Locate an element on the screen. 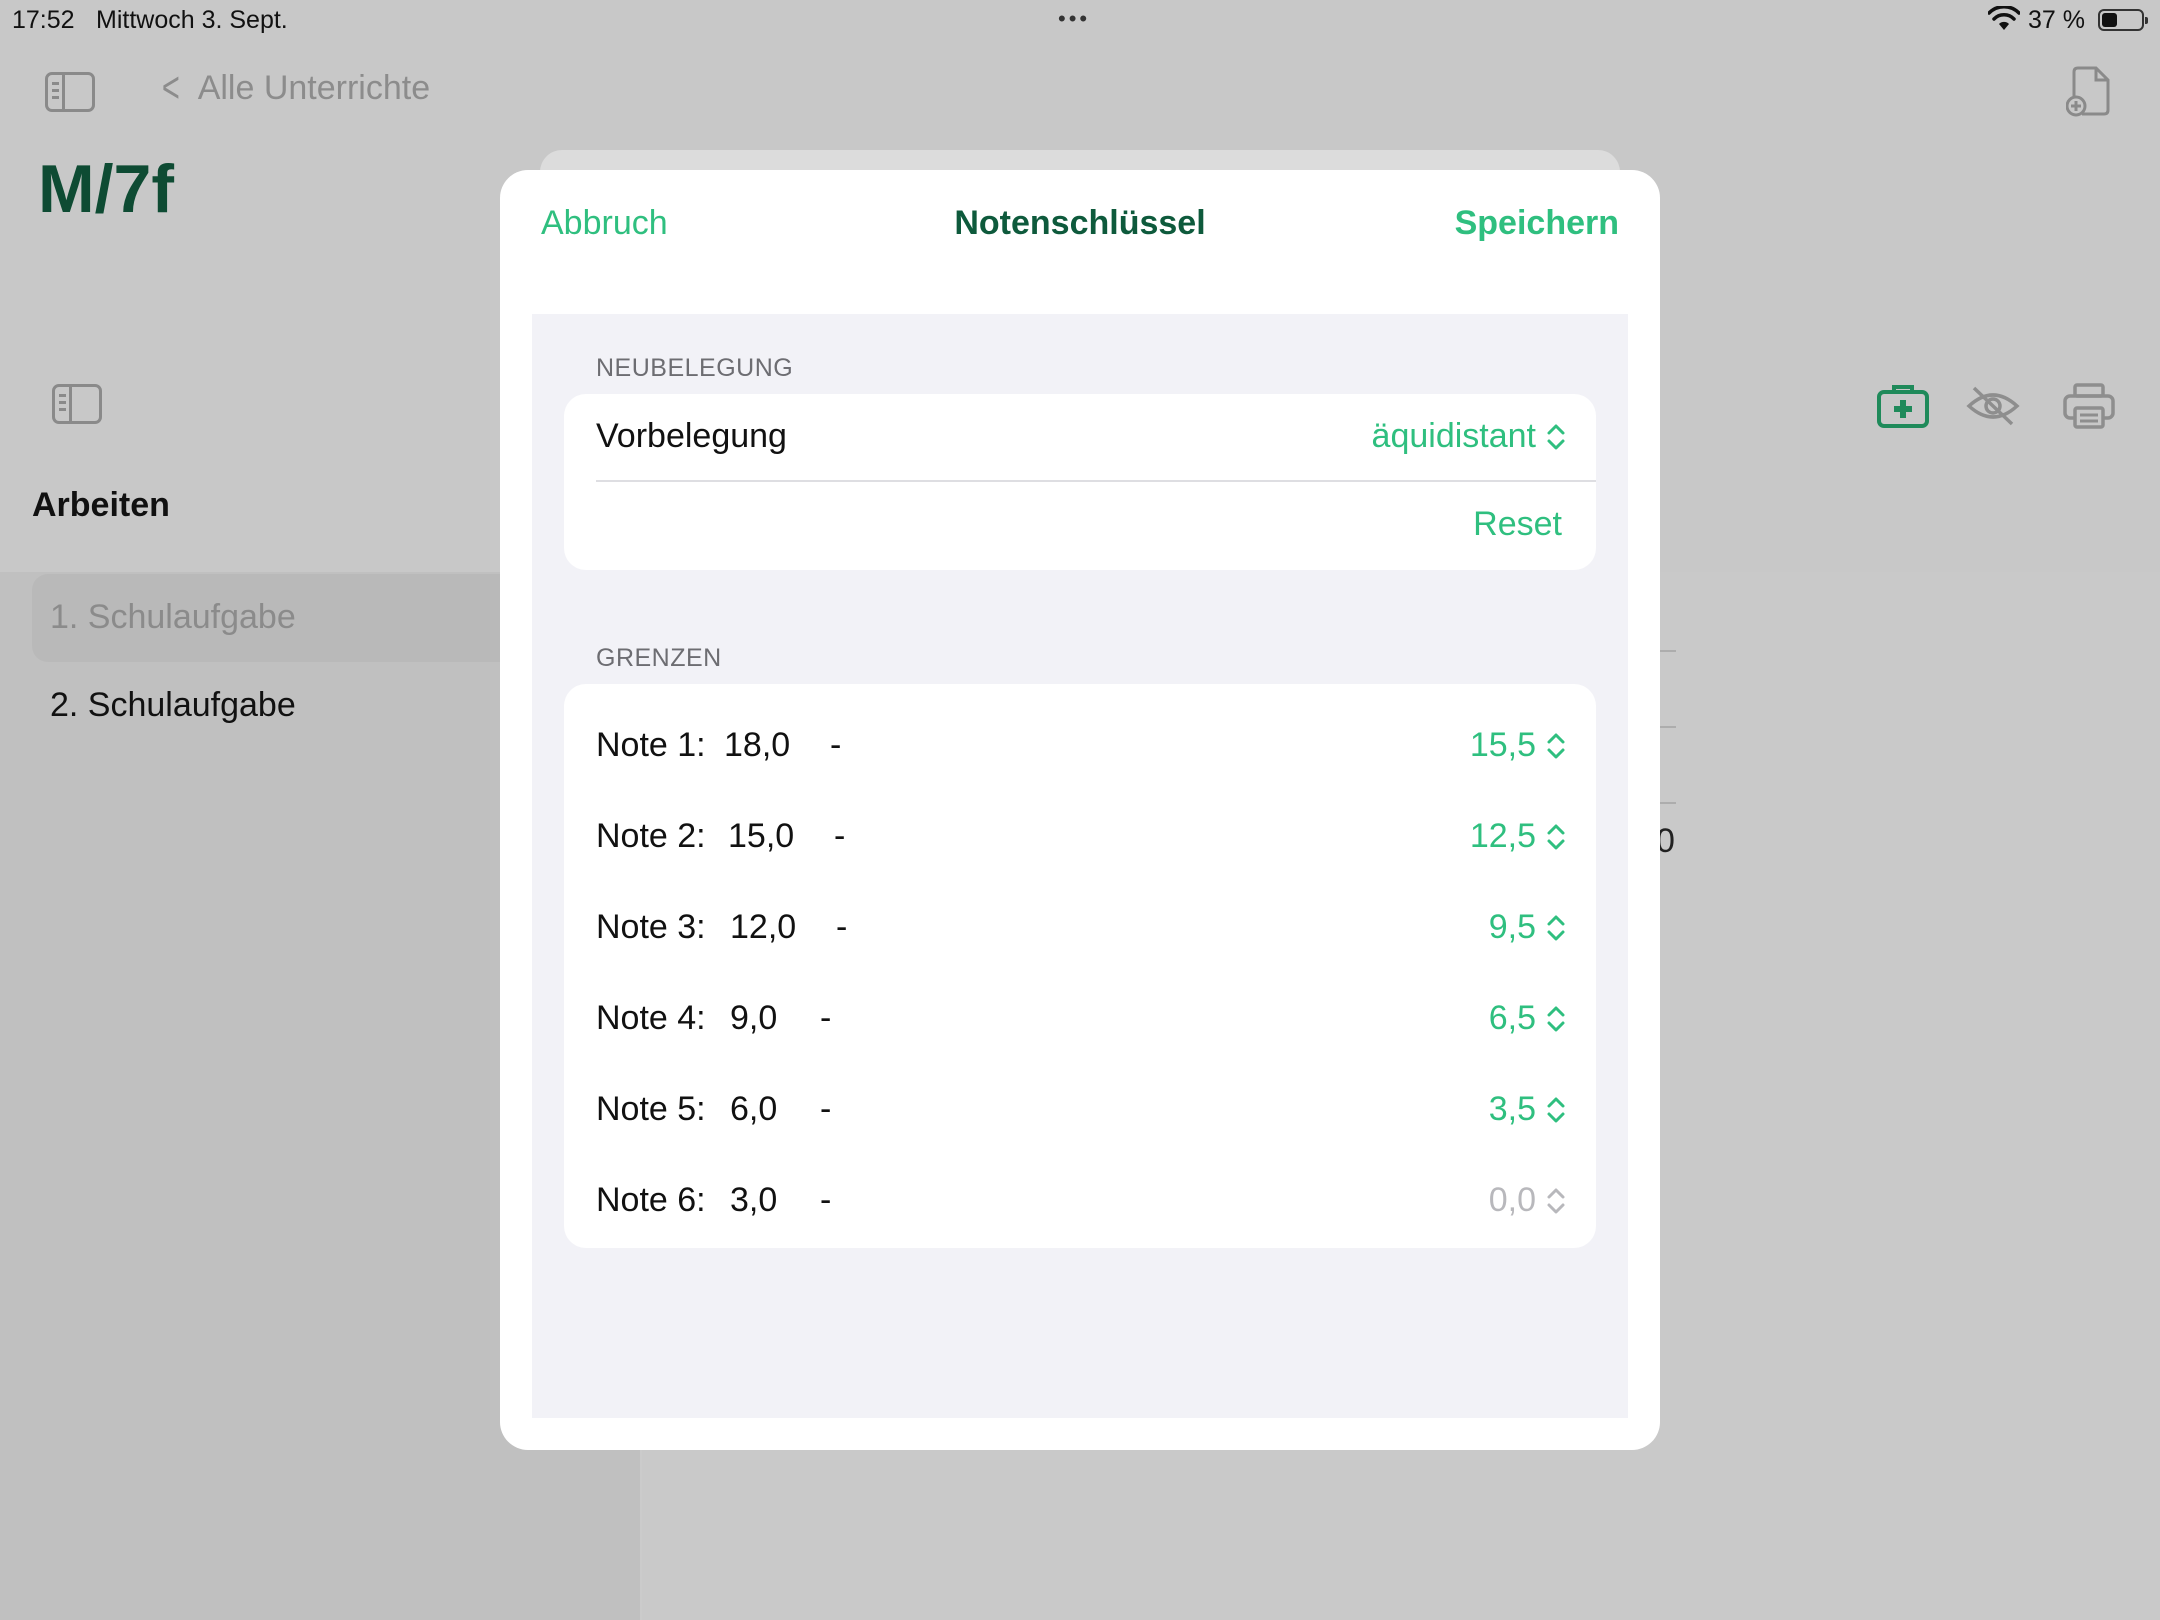  grade-lower-stepper: 12,5 is located at coordinates (1518, 836).